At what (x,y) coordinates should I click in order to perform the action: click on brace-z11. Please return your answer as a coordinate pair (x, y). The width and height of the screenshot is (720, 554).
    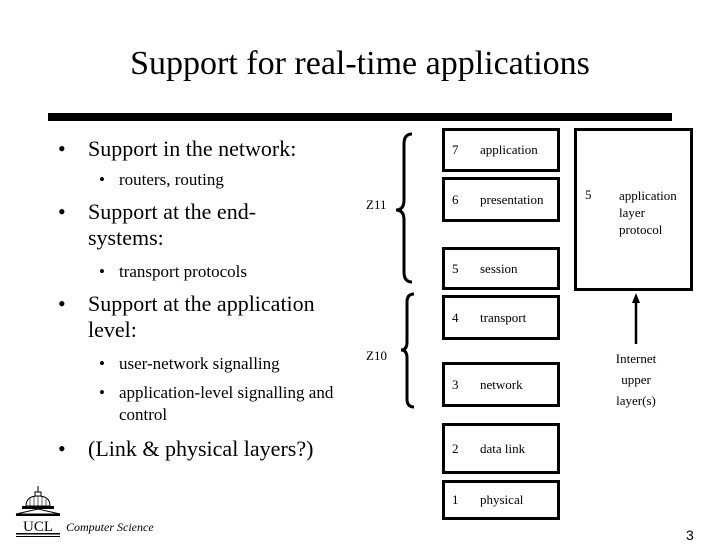
    Looking at the image, I should click on (404, 208).